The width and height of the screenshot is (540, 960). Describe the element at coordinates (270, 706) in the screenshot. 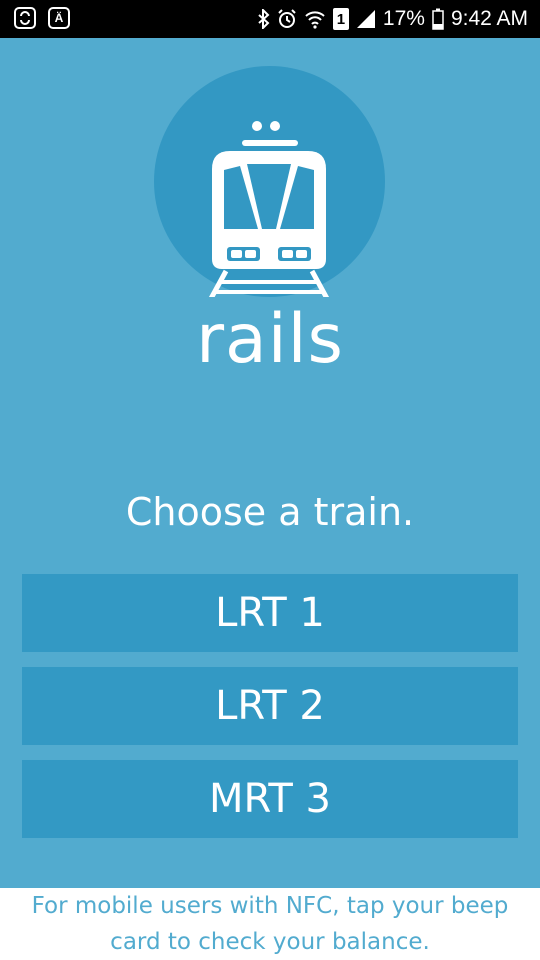

I see `train-button-lrt2: LRT 2` at that location.